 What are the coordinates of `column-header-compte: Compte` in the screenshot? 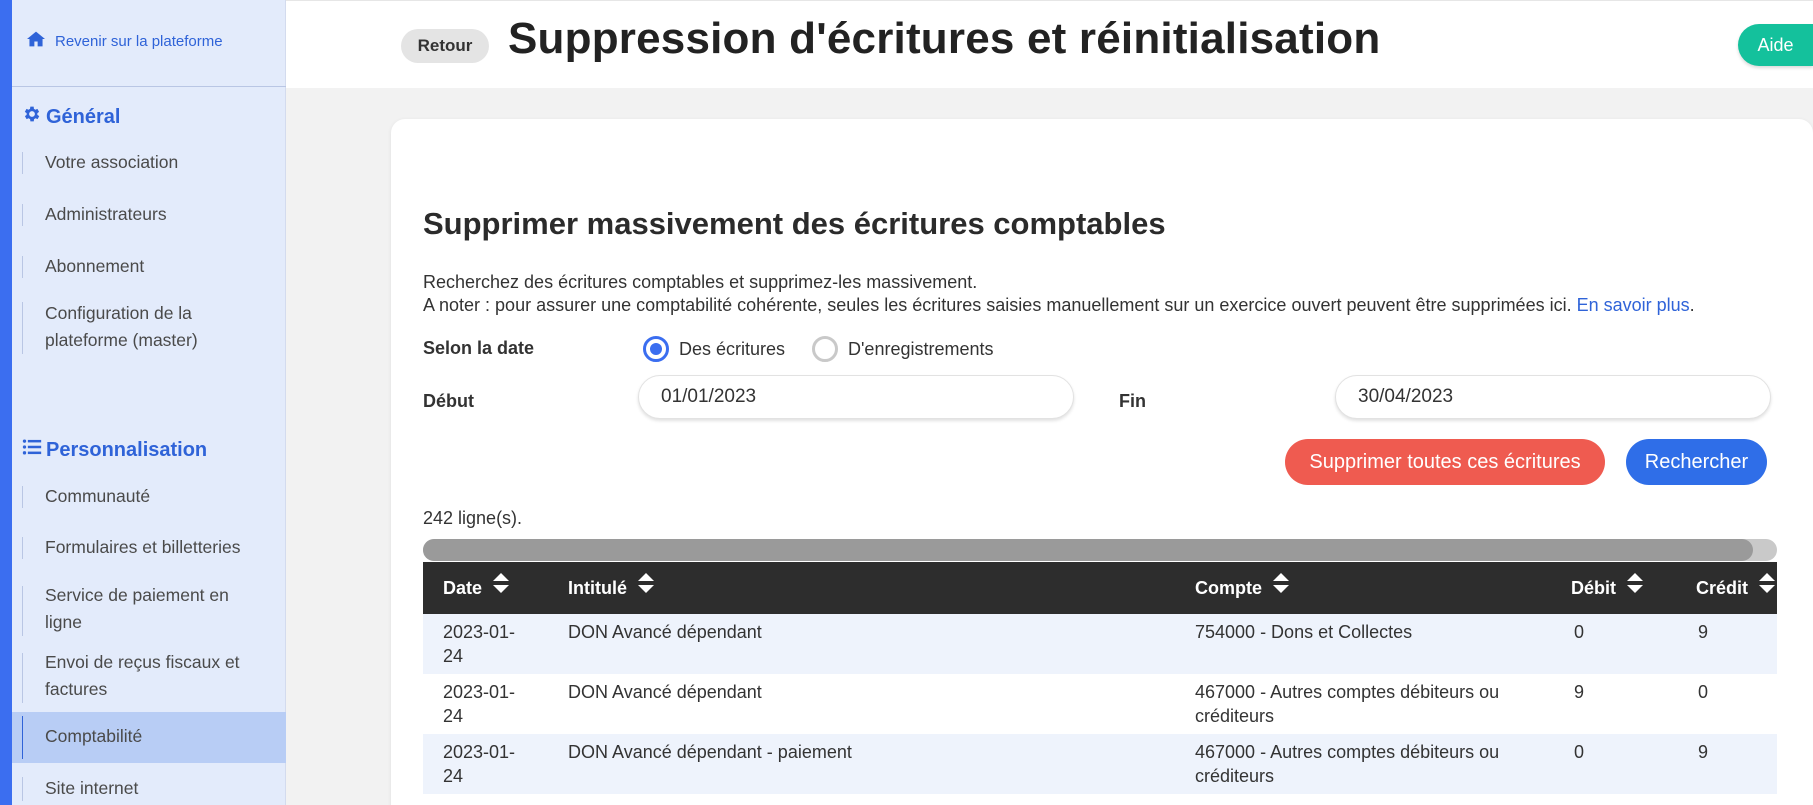 It's located at (1242, 588).